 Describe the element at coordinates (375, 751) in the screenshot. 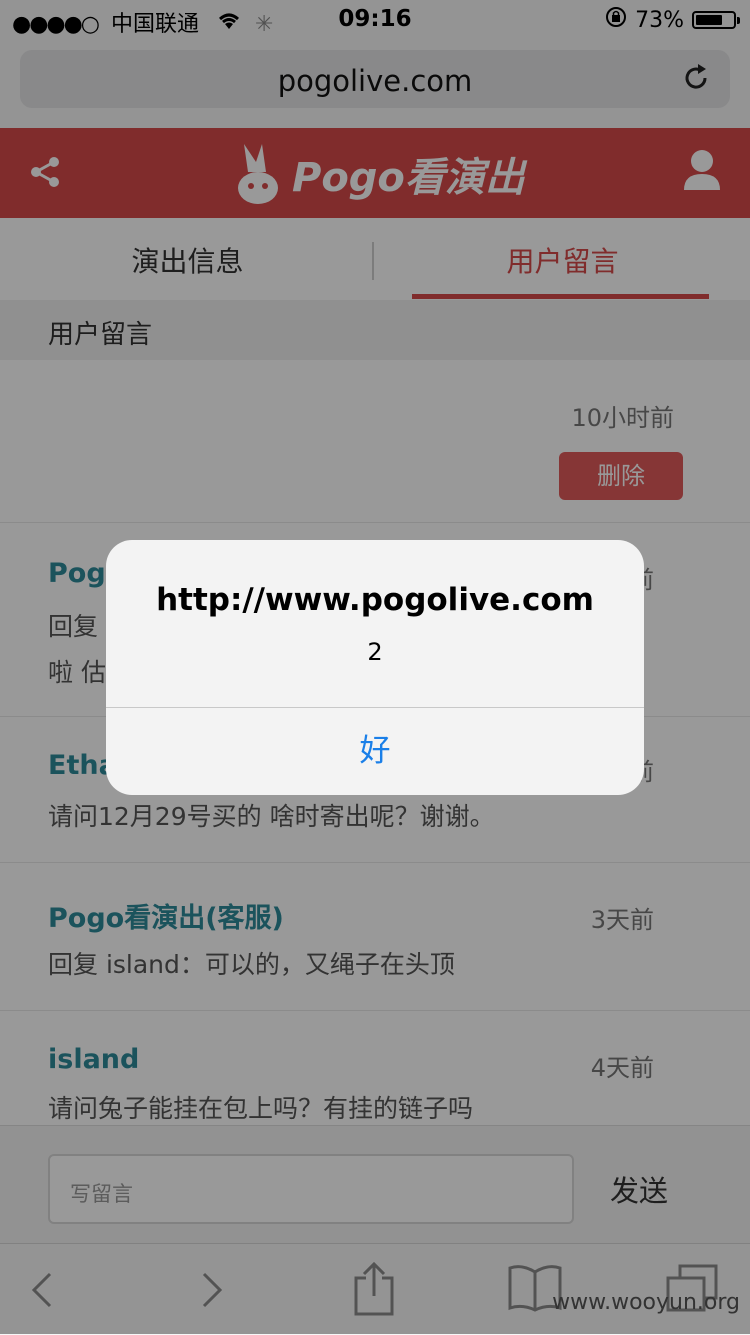

I see `alert-ok-button: 好` at that location.